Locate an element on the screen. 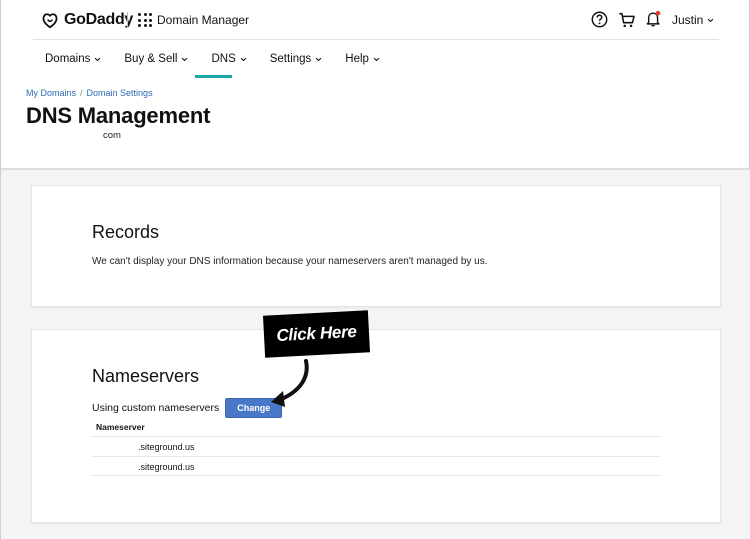 The height and width of the screenshot is (539, 750). godaddy-logo-icon is located at coordinates (50, 21).